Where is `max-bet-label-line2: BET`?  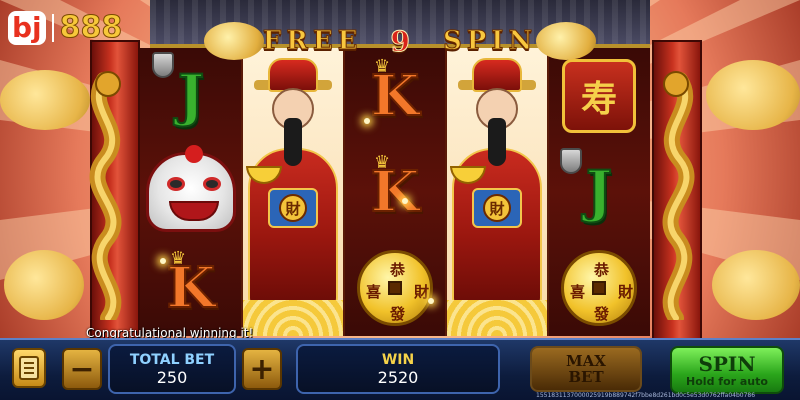
max-bet-label-line2: BET is located at coordinates (586, 377).